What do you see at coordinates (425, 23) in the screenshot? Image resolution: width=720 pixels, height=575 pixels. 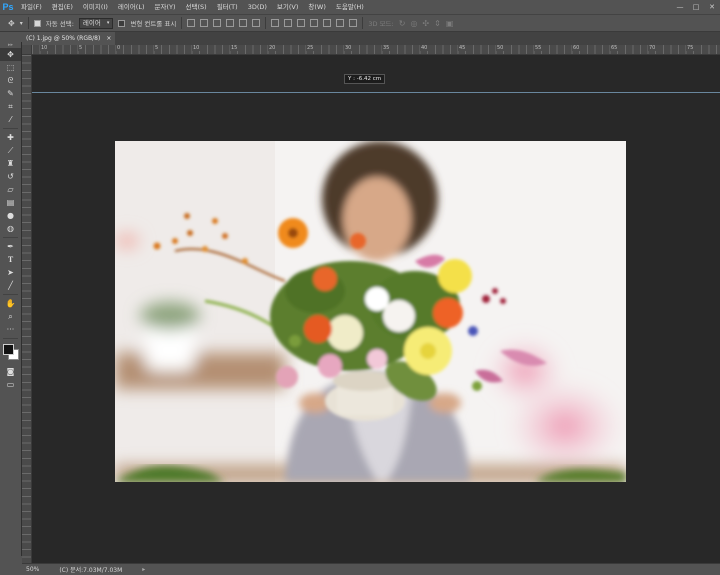 I see `3d-pan-icon: ✣` at bounding box center [425, 23].